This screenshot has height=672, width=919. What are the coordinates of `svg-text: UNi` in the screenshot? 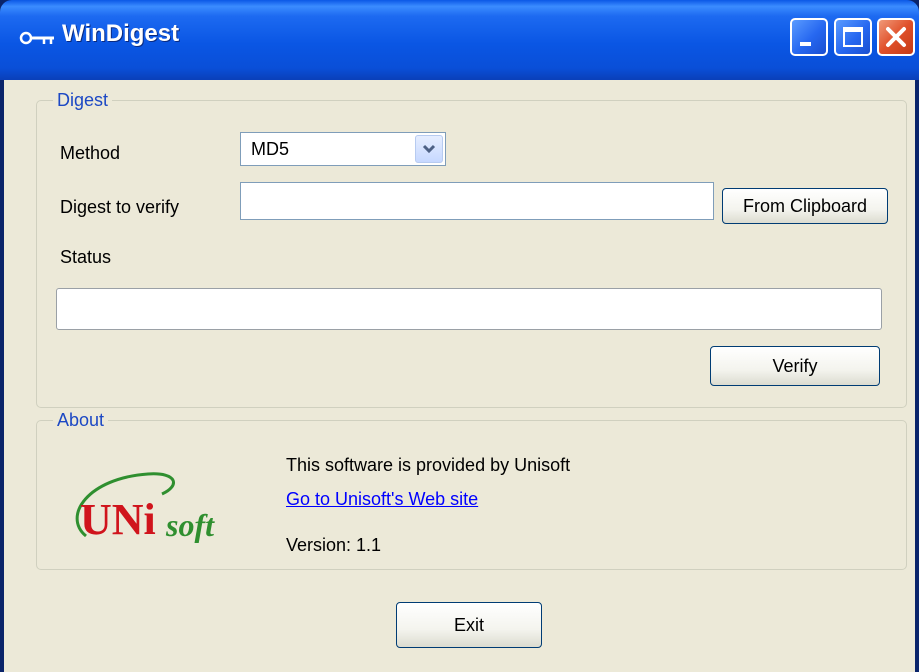 It's located at (118, 519).